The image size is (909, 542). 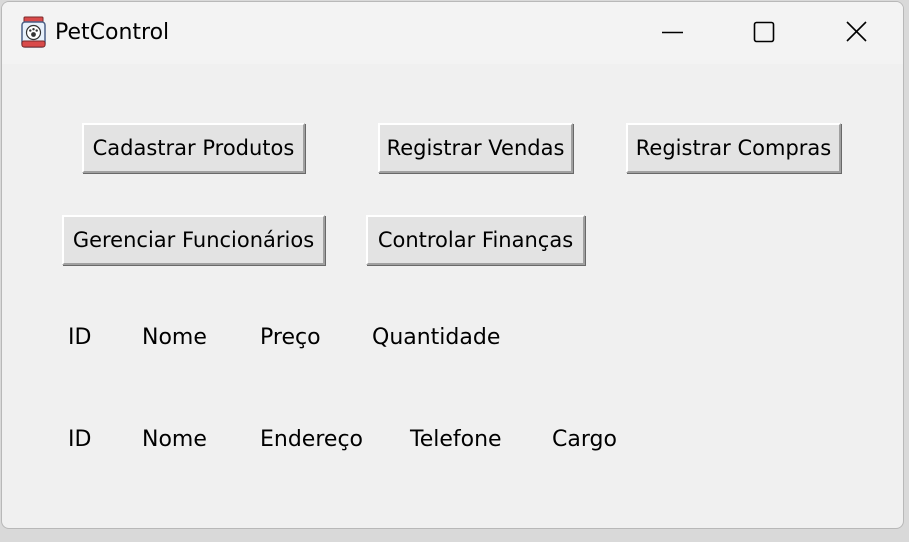 I want to click on gerenciar-funcionarios-button: Gerenciar Funcionários, so click(x=193, y=240).